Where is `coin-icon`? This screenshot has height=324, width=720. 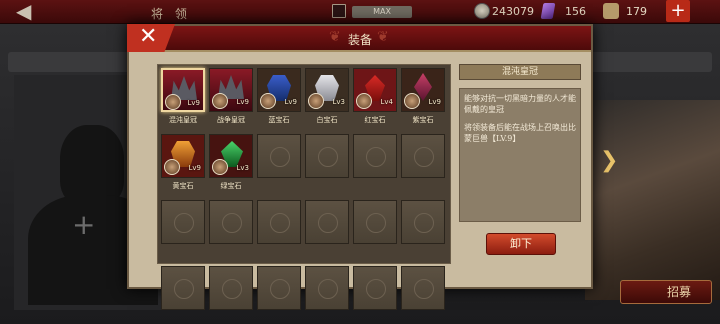 coin-icon is located at coordinates (482, 11).